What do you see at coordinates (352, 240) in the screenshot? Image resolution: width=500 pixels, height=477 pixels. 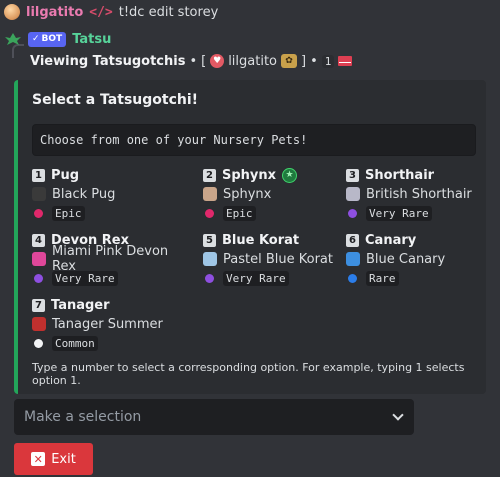 I see `number-badge: 6` at bounding box center [352, 240].